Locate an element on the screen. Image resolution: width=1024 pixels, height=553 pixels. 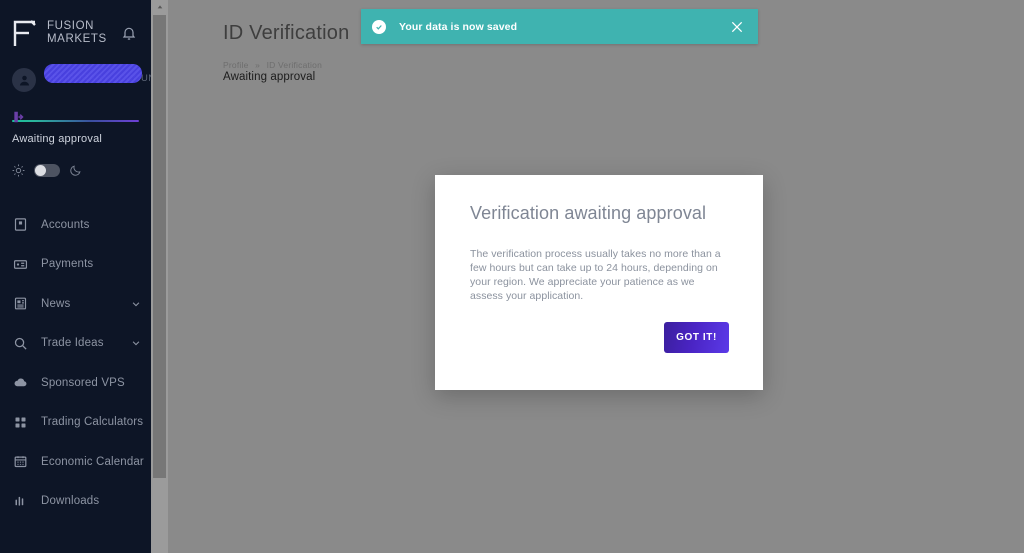
sidebar-item-sponsored-vps: Sponsored VPS is located at coordinates (75, 383).